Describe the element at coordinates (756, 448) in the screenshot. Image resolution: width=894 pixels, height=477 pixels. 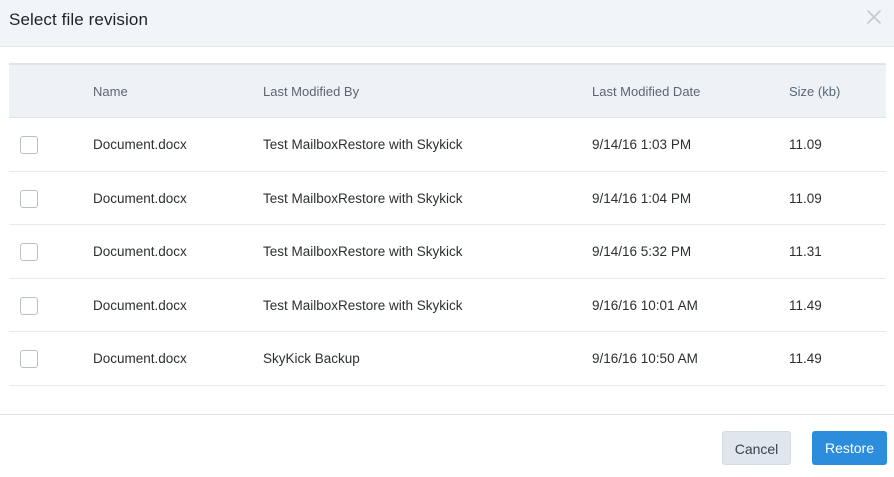
I see `cancel-button: Cancel` at that location.